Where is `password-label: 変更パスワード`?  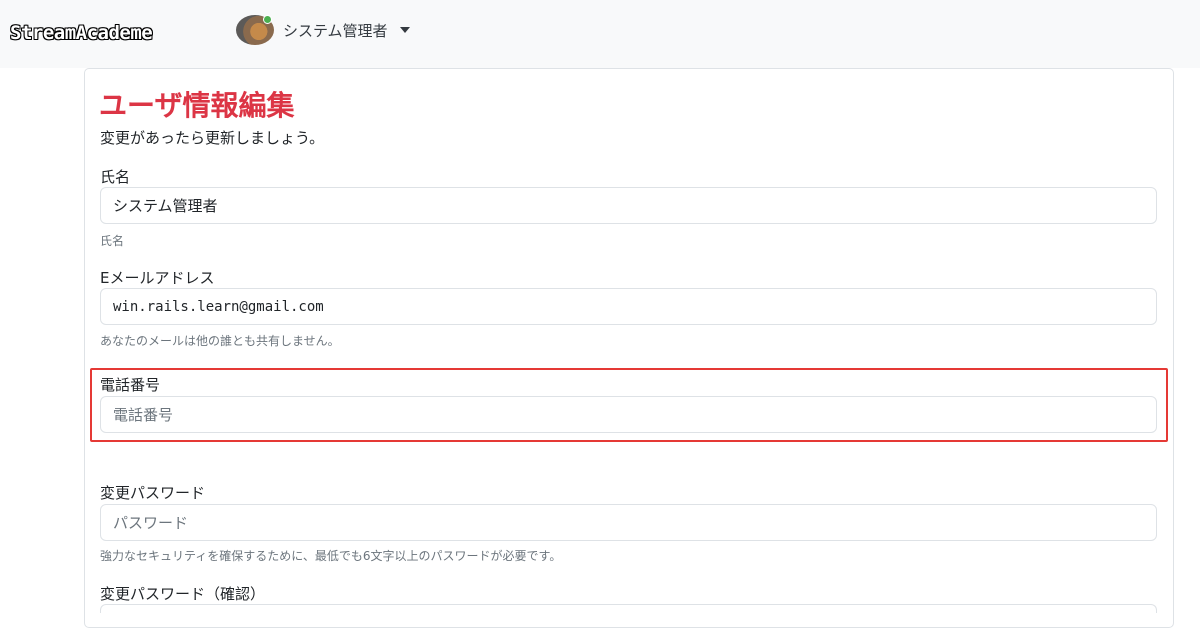 password-label: 変更パスワード is located at coordinates (153, 493).